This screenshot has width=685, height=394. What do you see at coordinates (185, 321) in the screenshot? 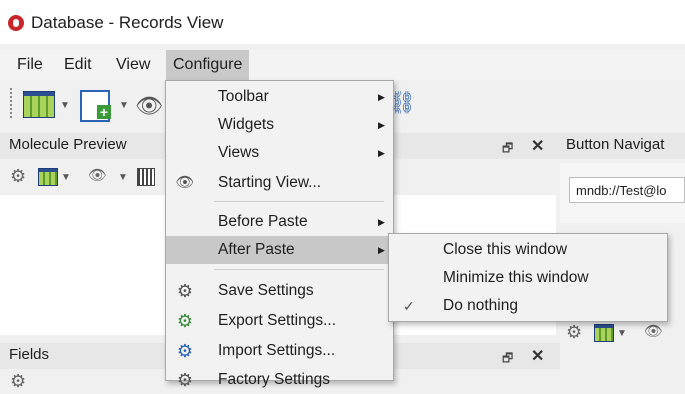
I see `gear-export-icon: ⚙` at bounding box center [185, 321].